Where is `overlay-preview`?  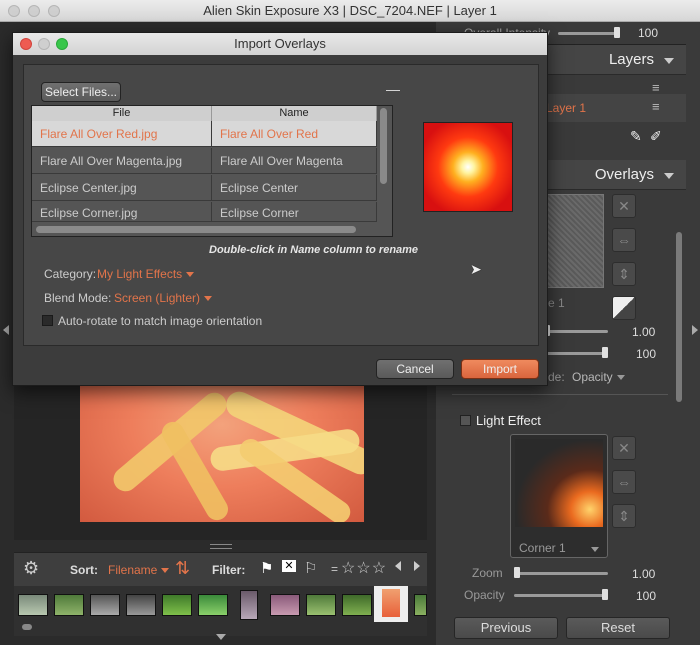 overlay-preview is located at coordinates (468, 167).